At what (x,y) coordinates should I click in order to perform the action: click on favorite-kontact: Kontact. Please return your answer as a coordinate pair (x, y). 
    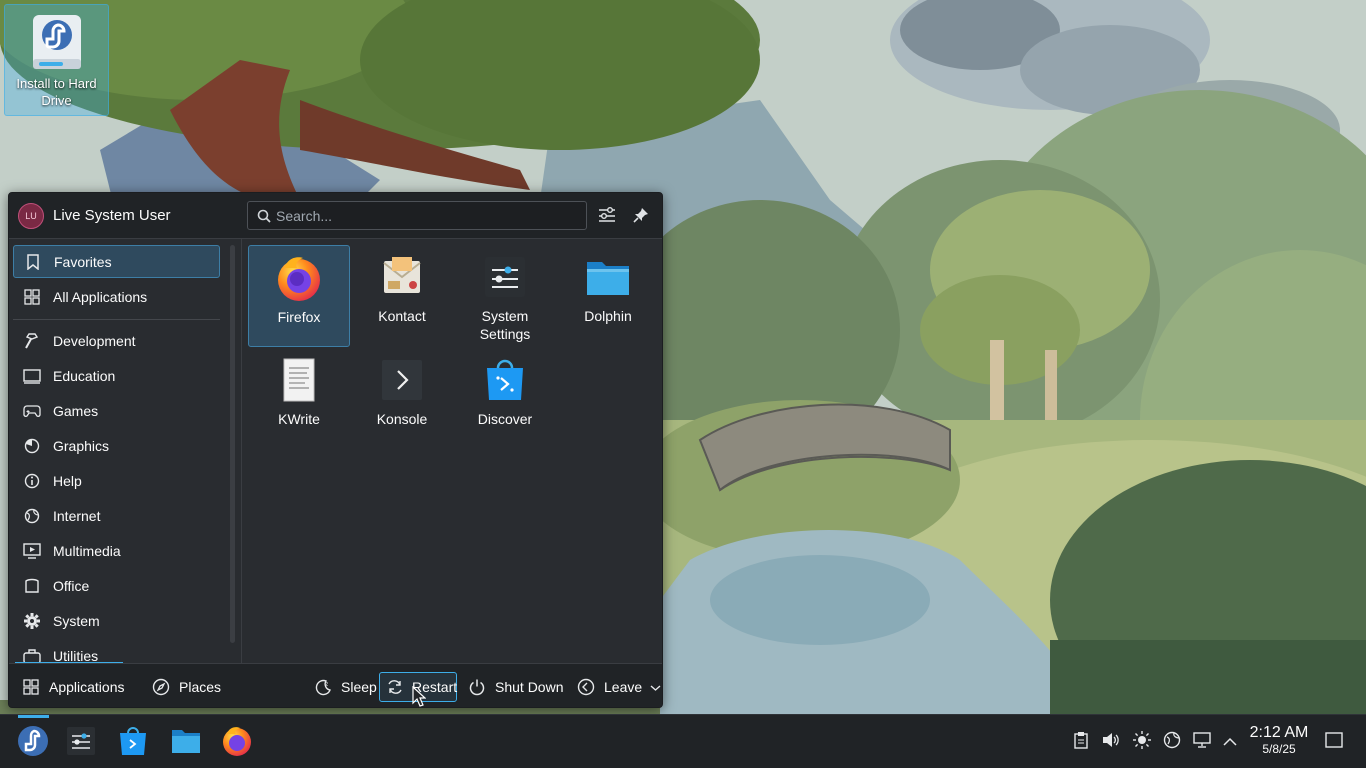
    Looking at the image, I should click on (402, 296).